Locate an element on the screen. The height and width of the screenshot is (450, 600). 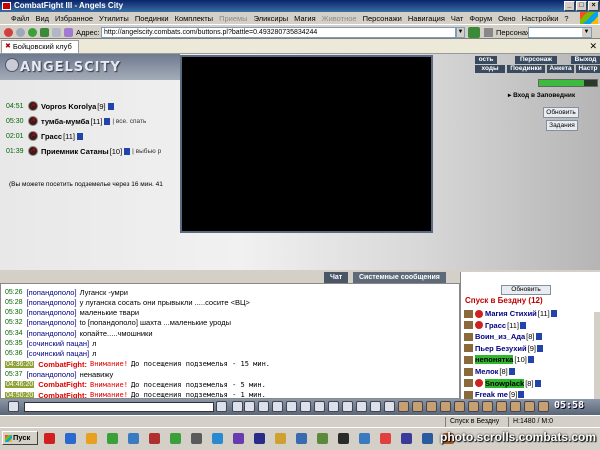
menu-item: Форум is located at coordinates (480, 18).